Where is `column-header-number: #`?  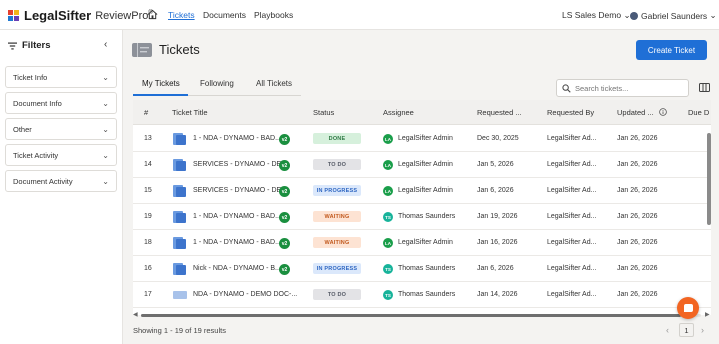
column-header-number: # is located at coordinates (146, 112).